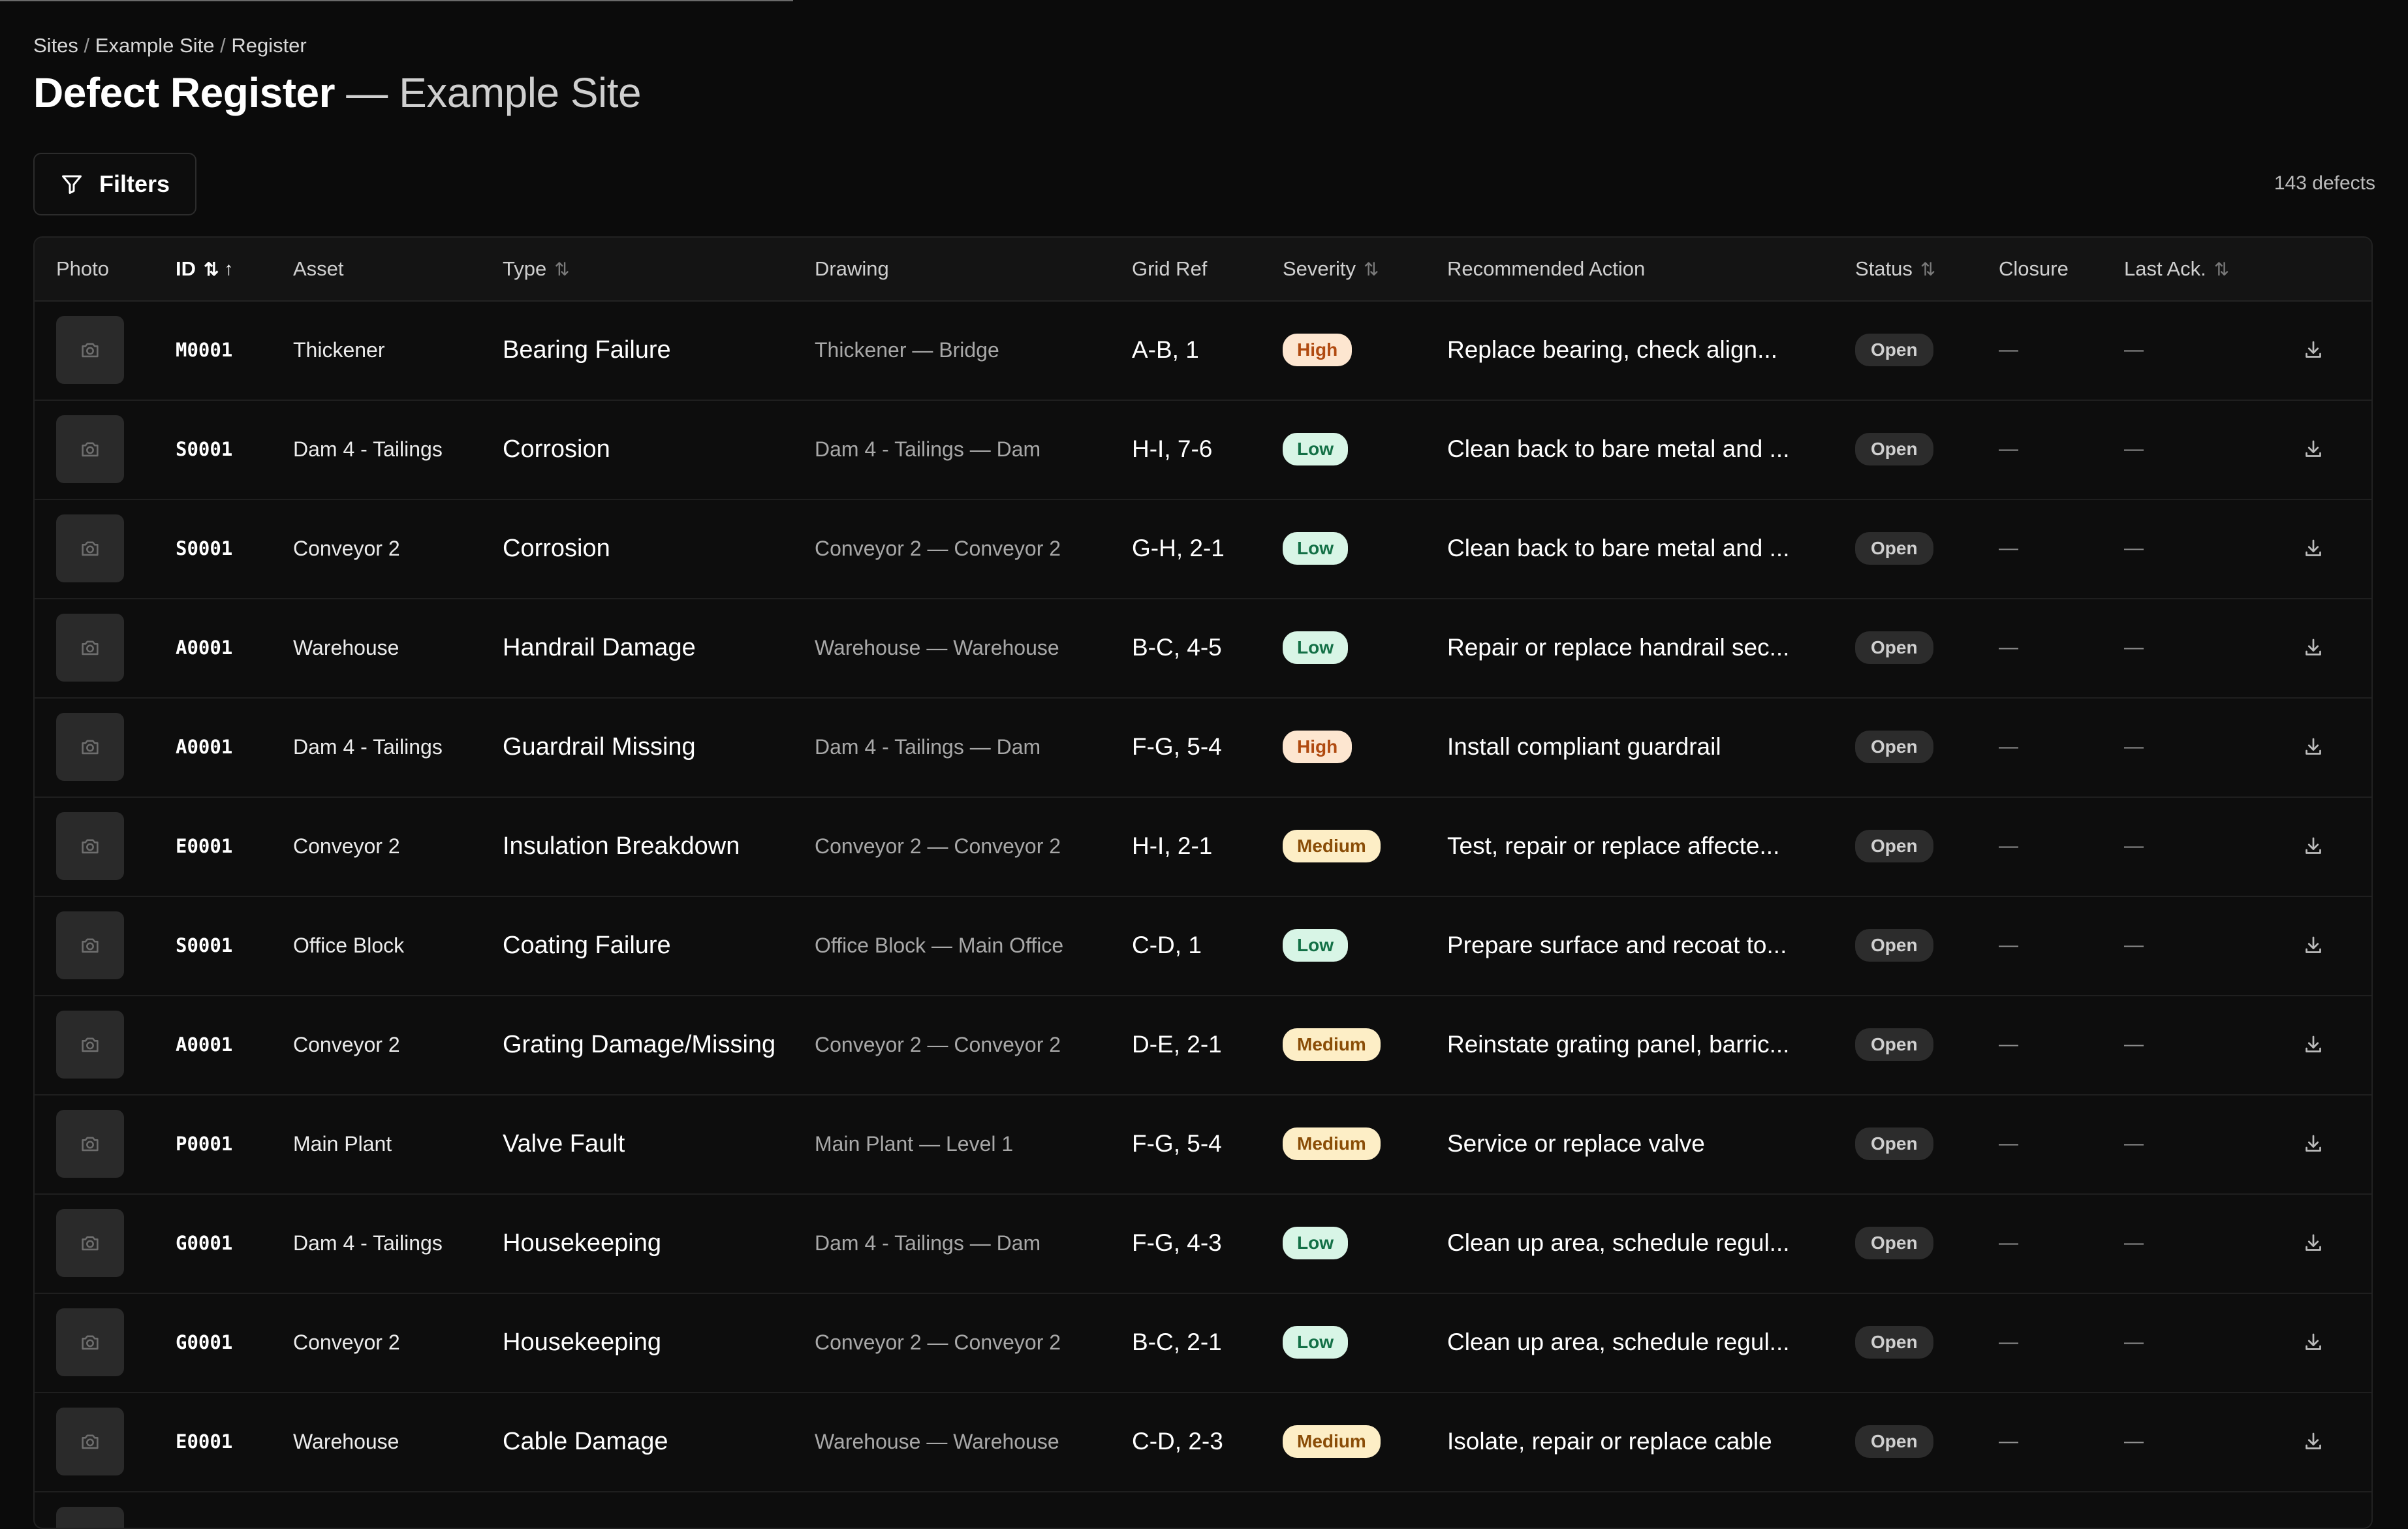 The image size is (2408, 1529). What do you see at coordinates (134, 183) in the screenshot?
I see `filters-label: Filters` at bounding box center [134, 183].